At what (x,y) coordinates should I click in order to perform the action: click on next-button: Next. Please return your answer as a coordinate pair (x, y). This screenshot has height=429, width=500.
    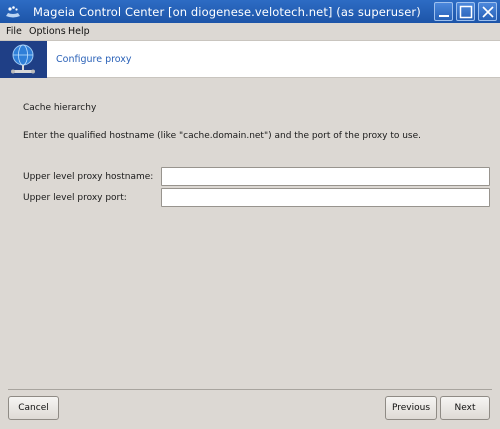
    Looking at the image, I should click on (465, 408).